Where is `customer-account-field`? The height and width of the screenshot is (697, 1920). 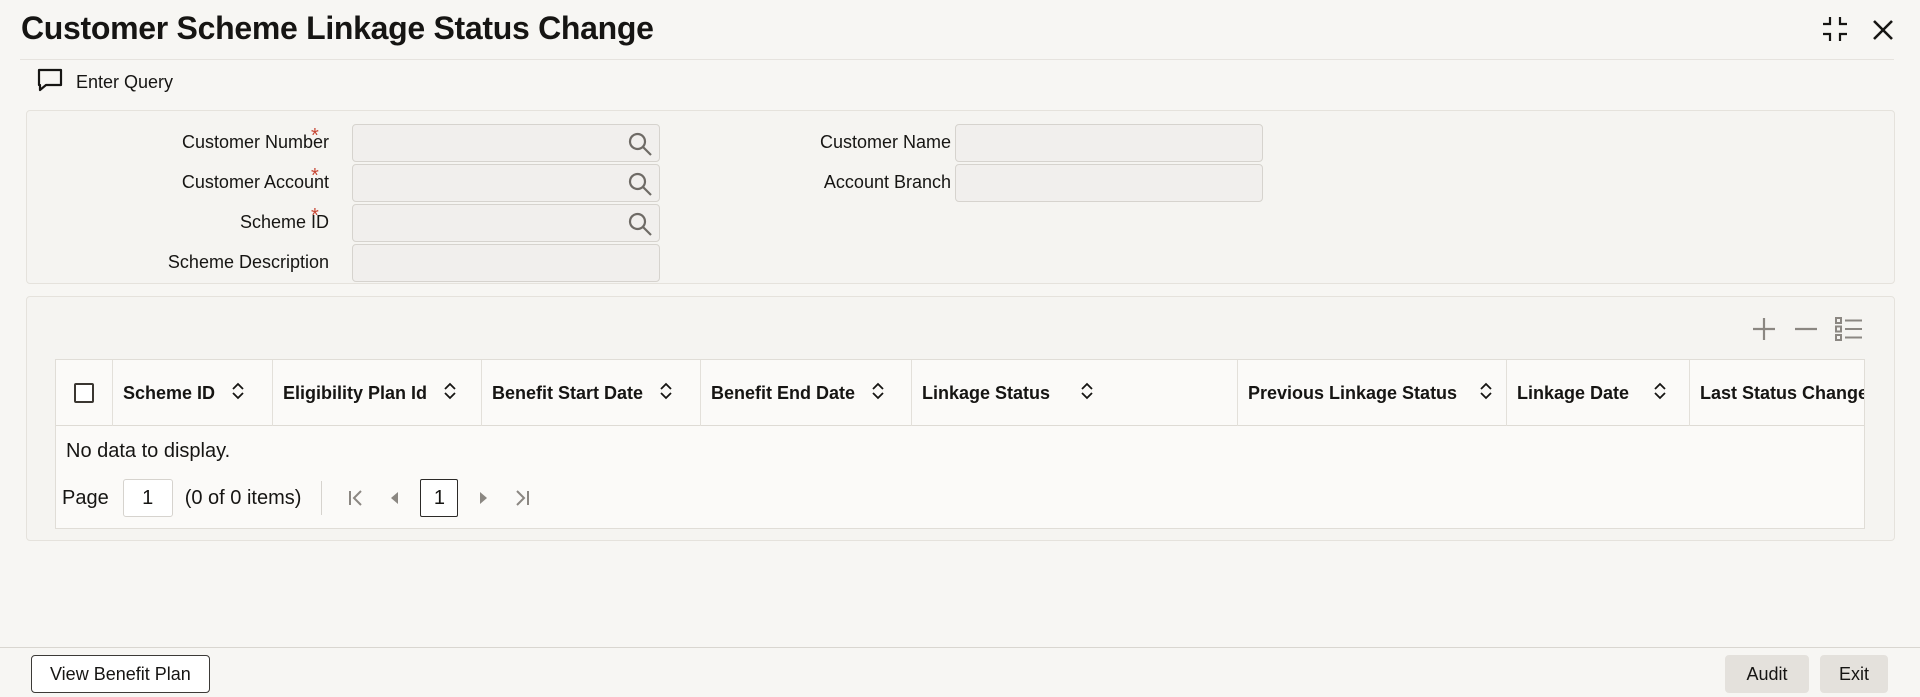
customer-account-field is located at coordinates (506, 183).